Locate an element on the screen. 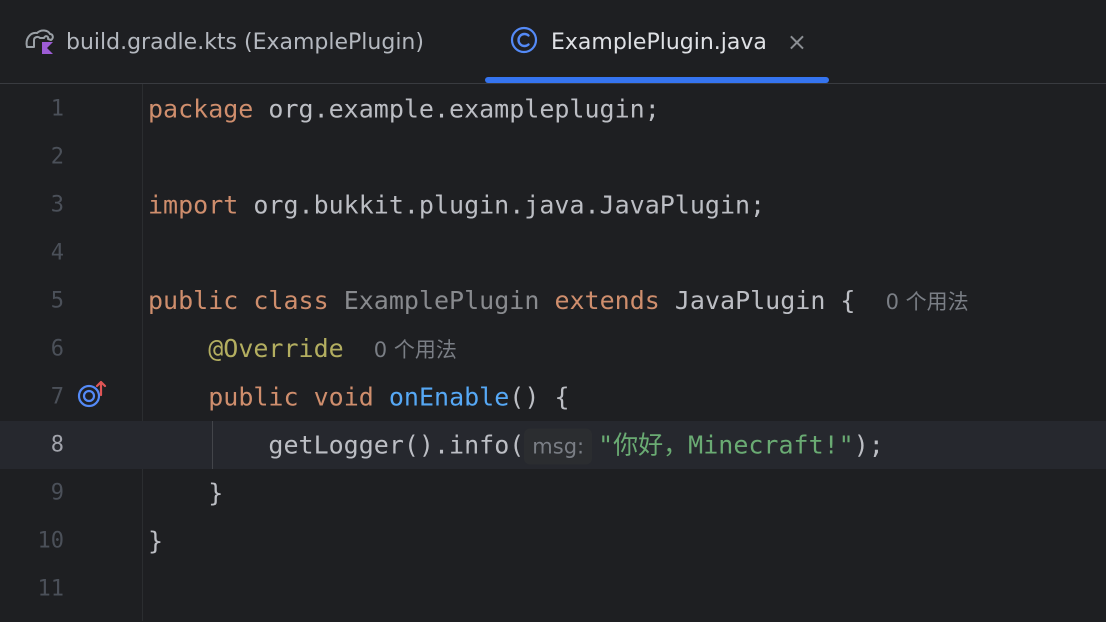  code-token: () { is located at coordinates (539, 397).